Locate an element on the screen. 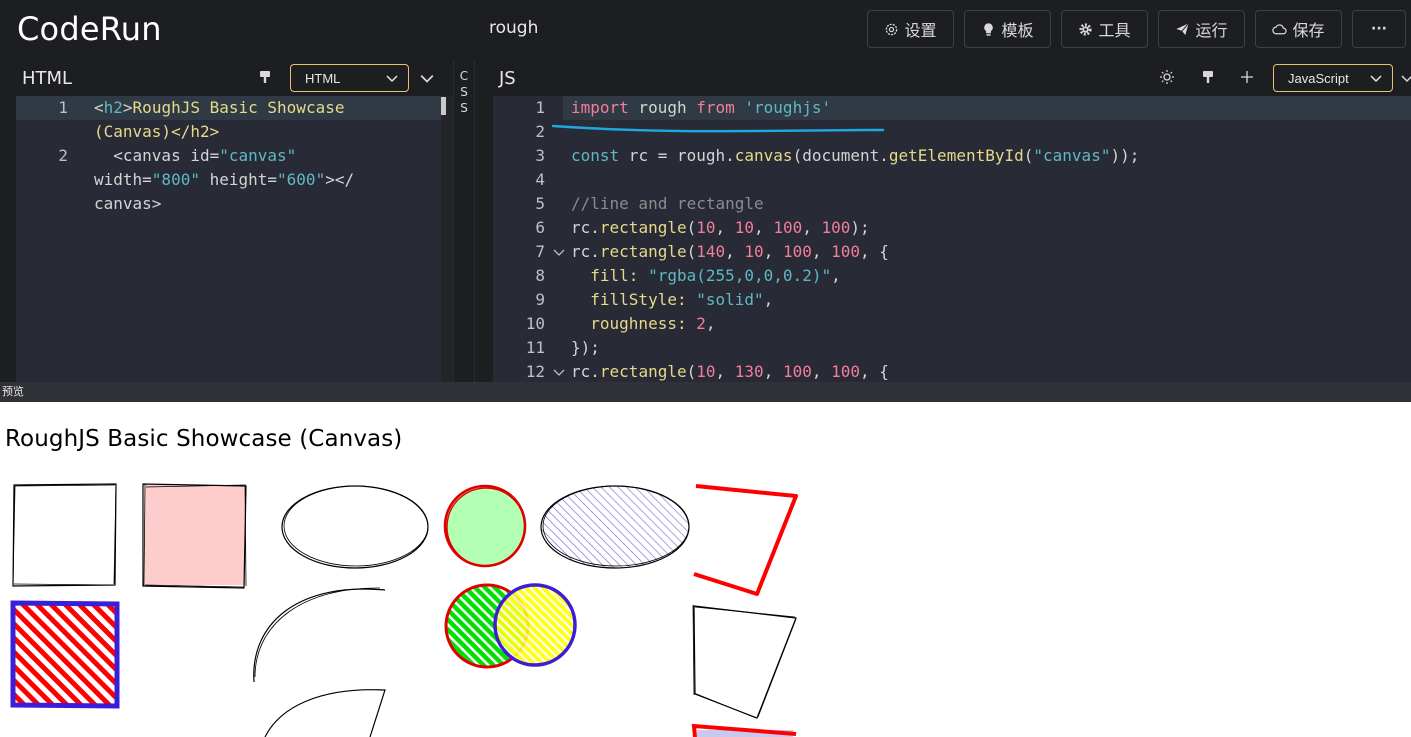  html-pane-header: HTML HTML is located at coordinates (226, 78).